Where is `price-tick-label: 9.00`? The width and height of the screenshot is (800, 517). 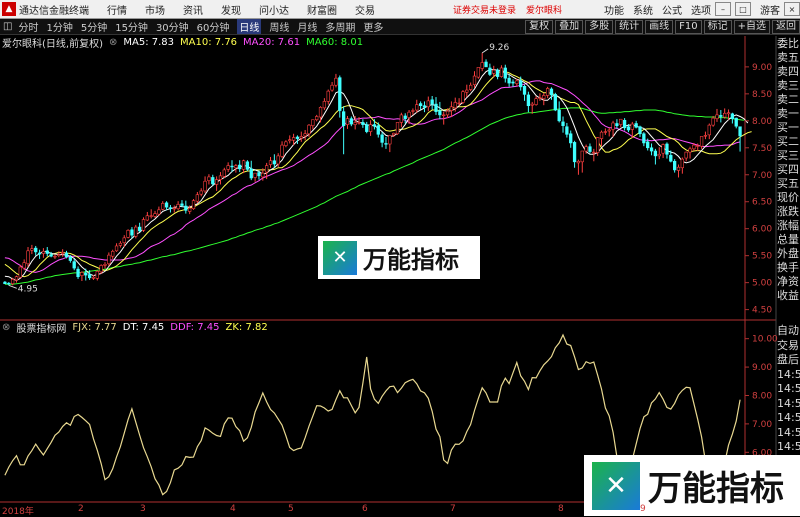 price-tick-label: 9.00 is located at coordinates (762, 68).